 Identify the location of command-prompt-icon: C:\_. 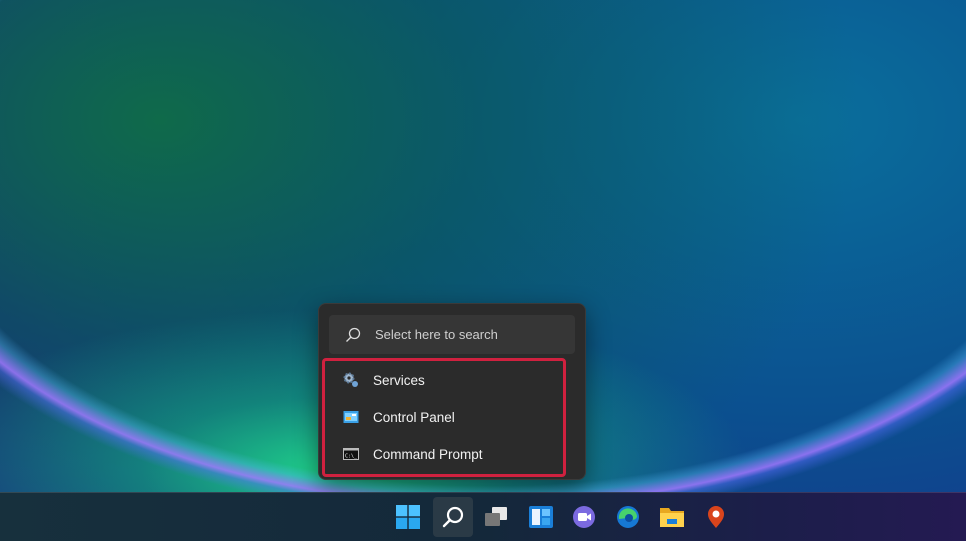
(351, 454).